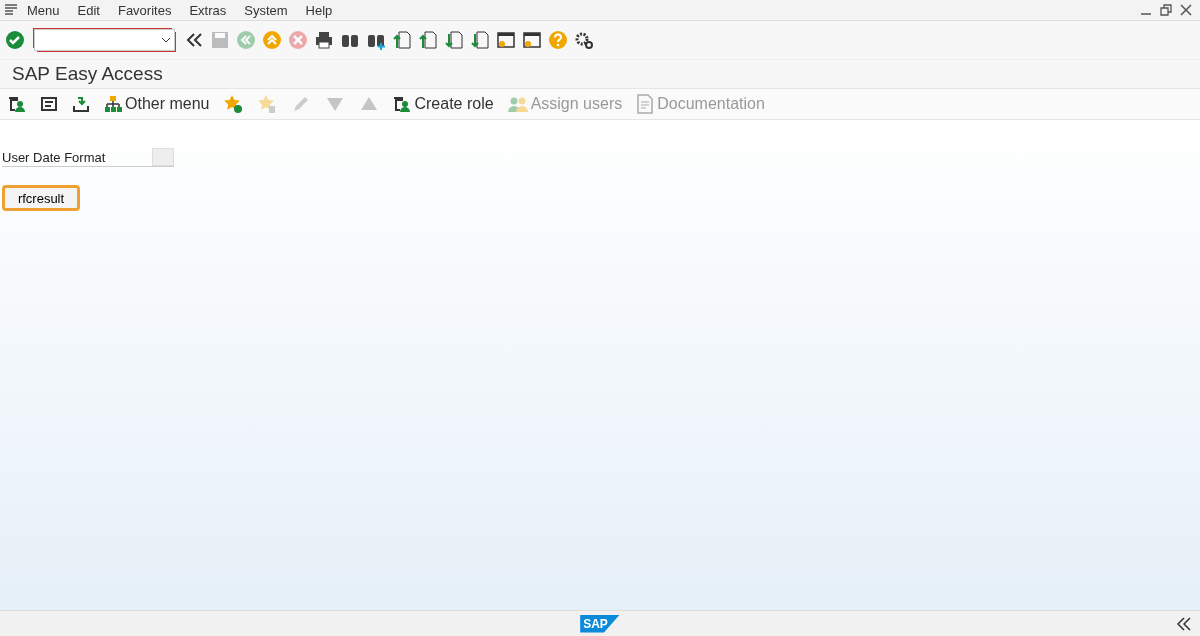  What do you see at coordinates (43, 10) in the screenshot?
I see `menu-item: Menu` at bounding box center [43, 10].